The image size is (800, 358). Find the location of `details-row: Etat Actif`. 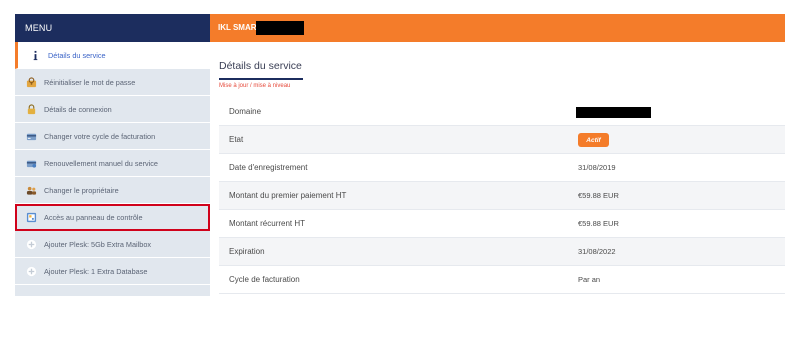

details-row: Etat Actif is located at coordinates (502, 140).